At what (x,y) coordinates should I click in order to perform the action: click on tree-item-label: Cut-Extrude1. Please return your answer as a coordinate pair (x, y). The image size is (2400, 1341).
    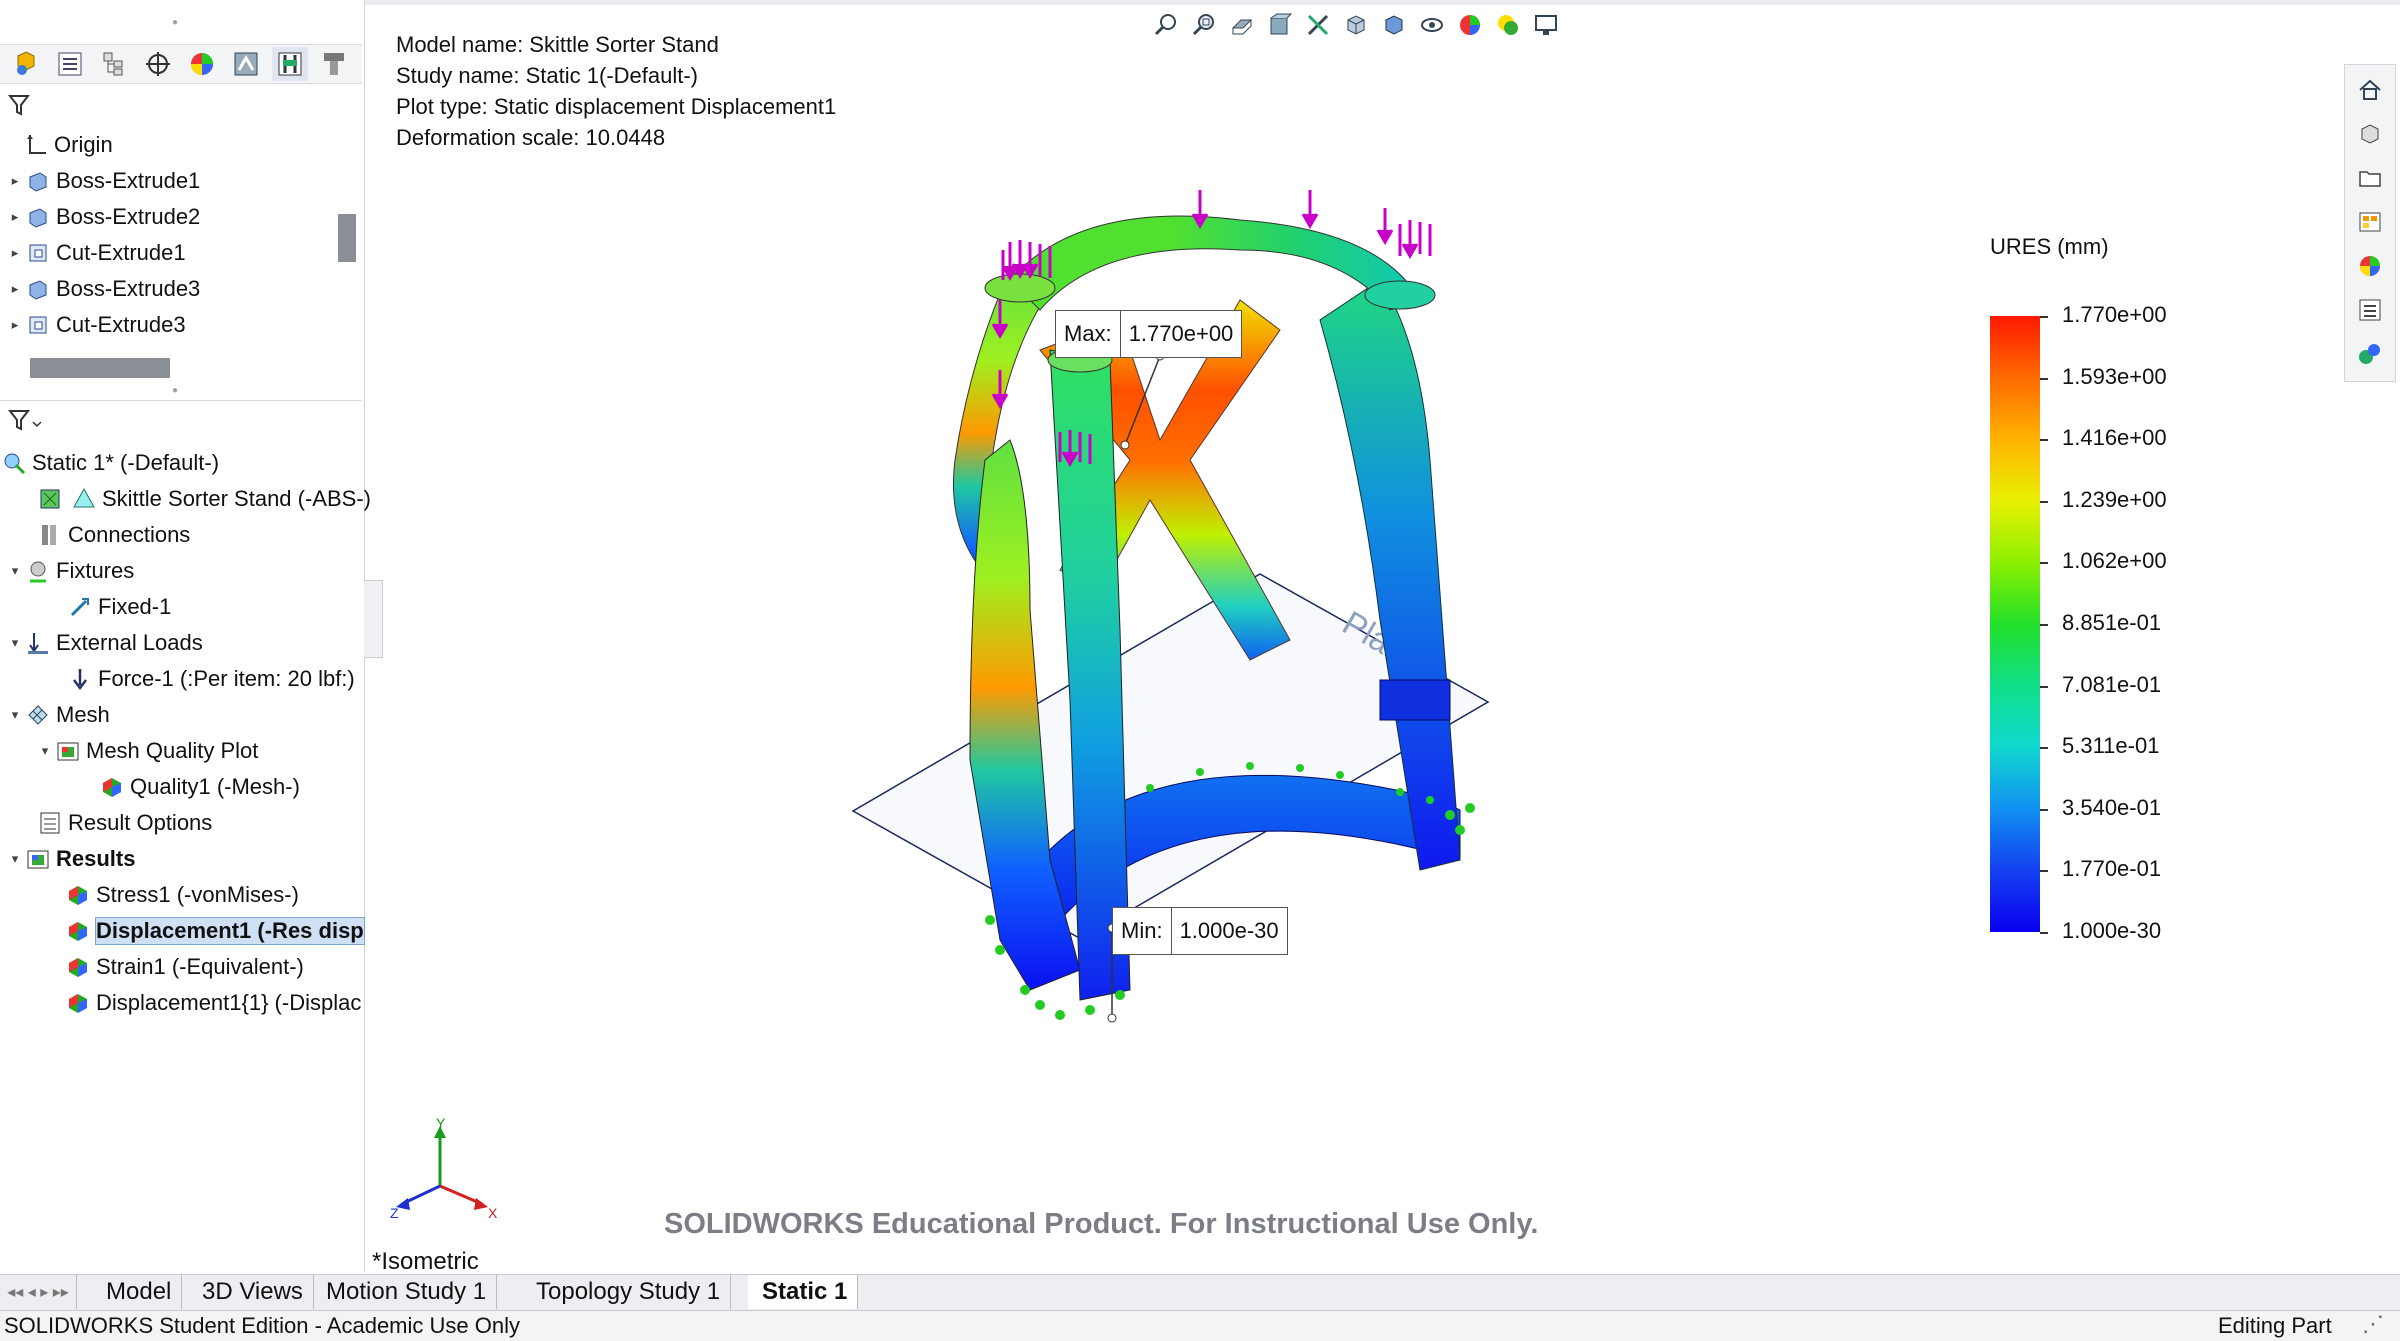
    Looking at the image, I should click on (121, 252).